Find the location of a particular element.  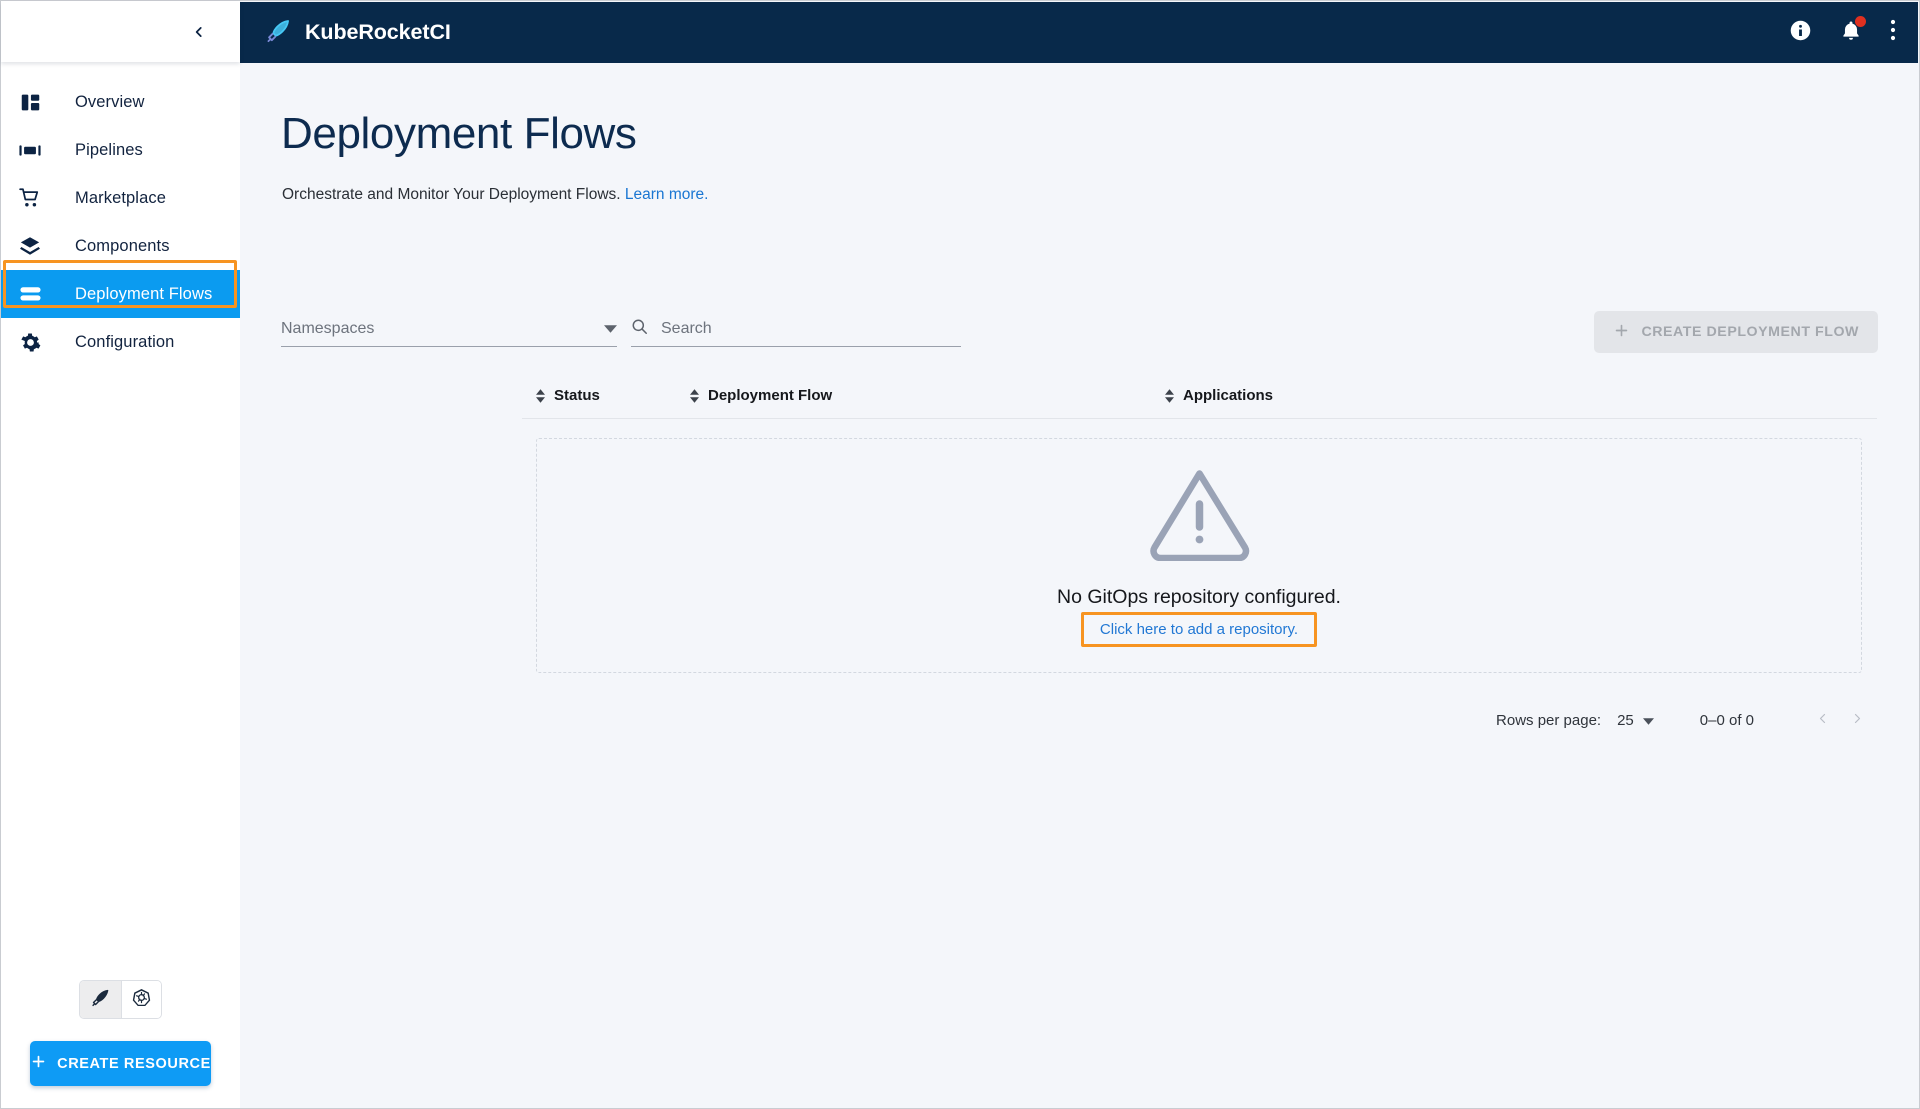

sidebar-item-label: Components is located at coordinates (122, 245).